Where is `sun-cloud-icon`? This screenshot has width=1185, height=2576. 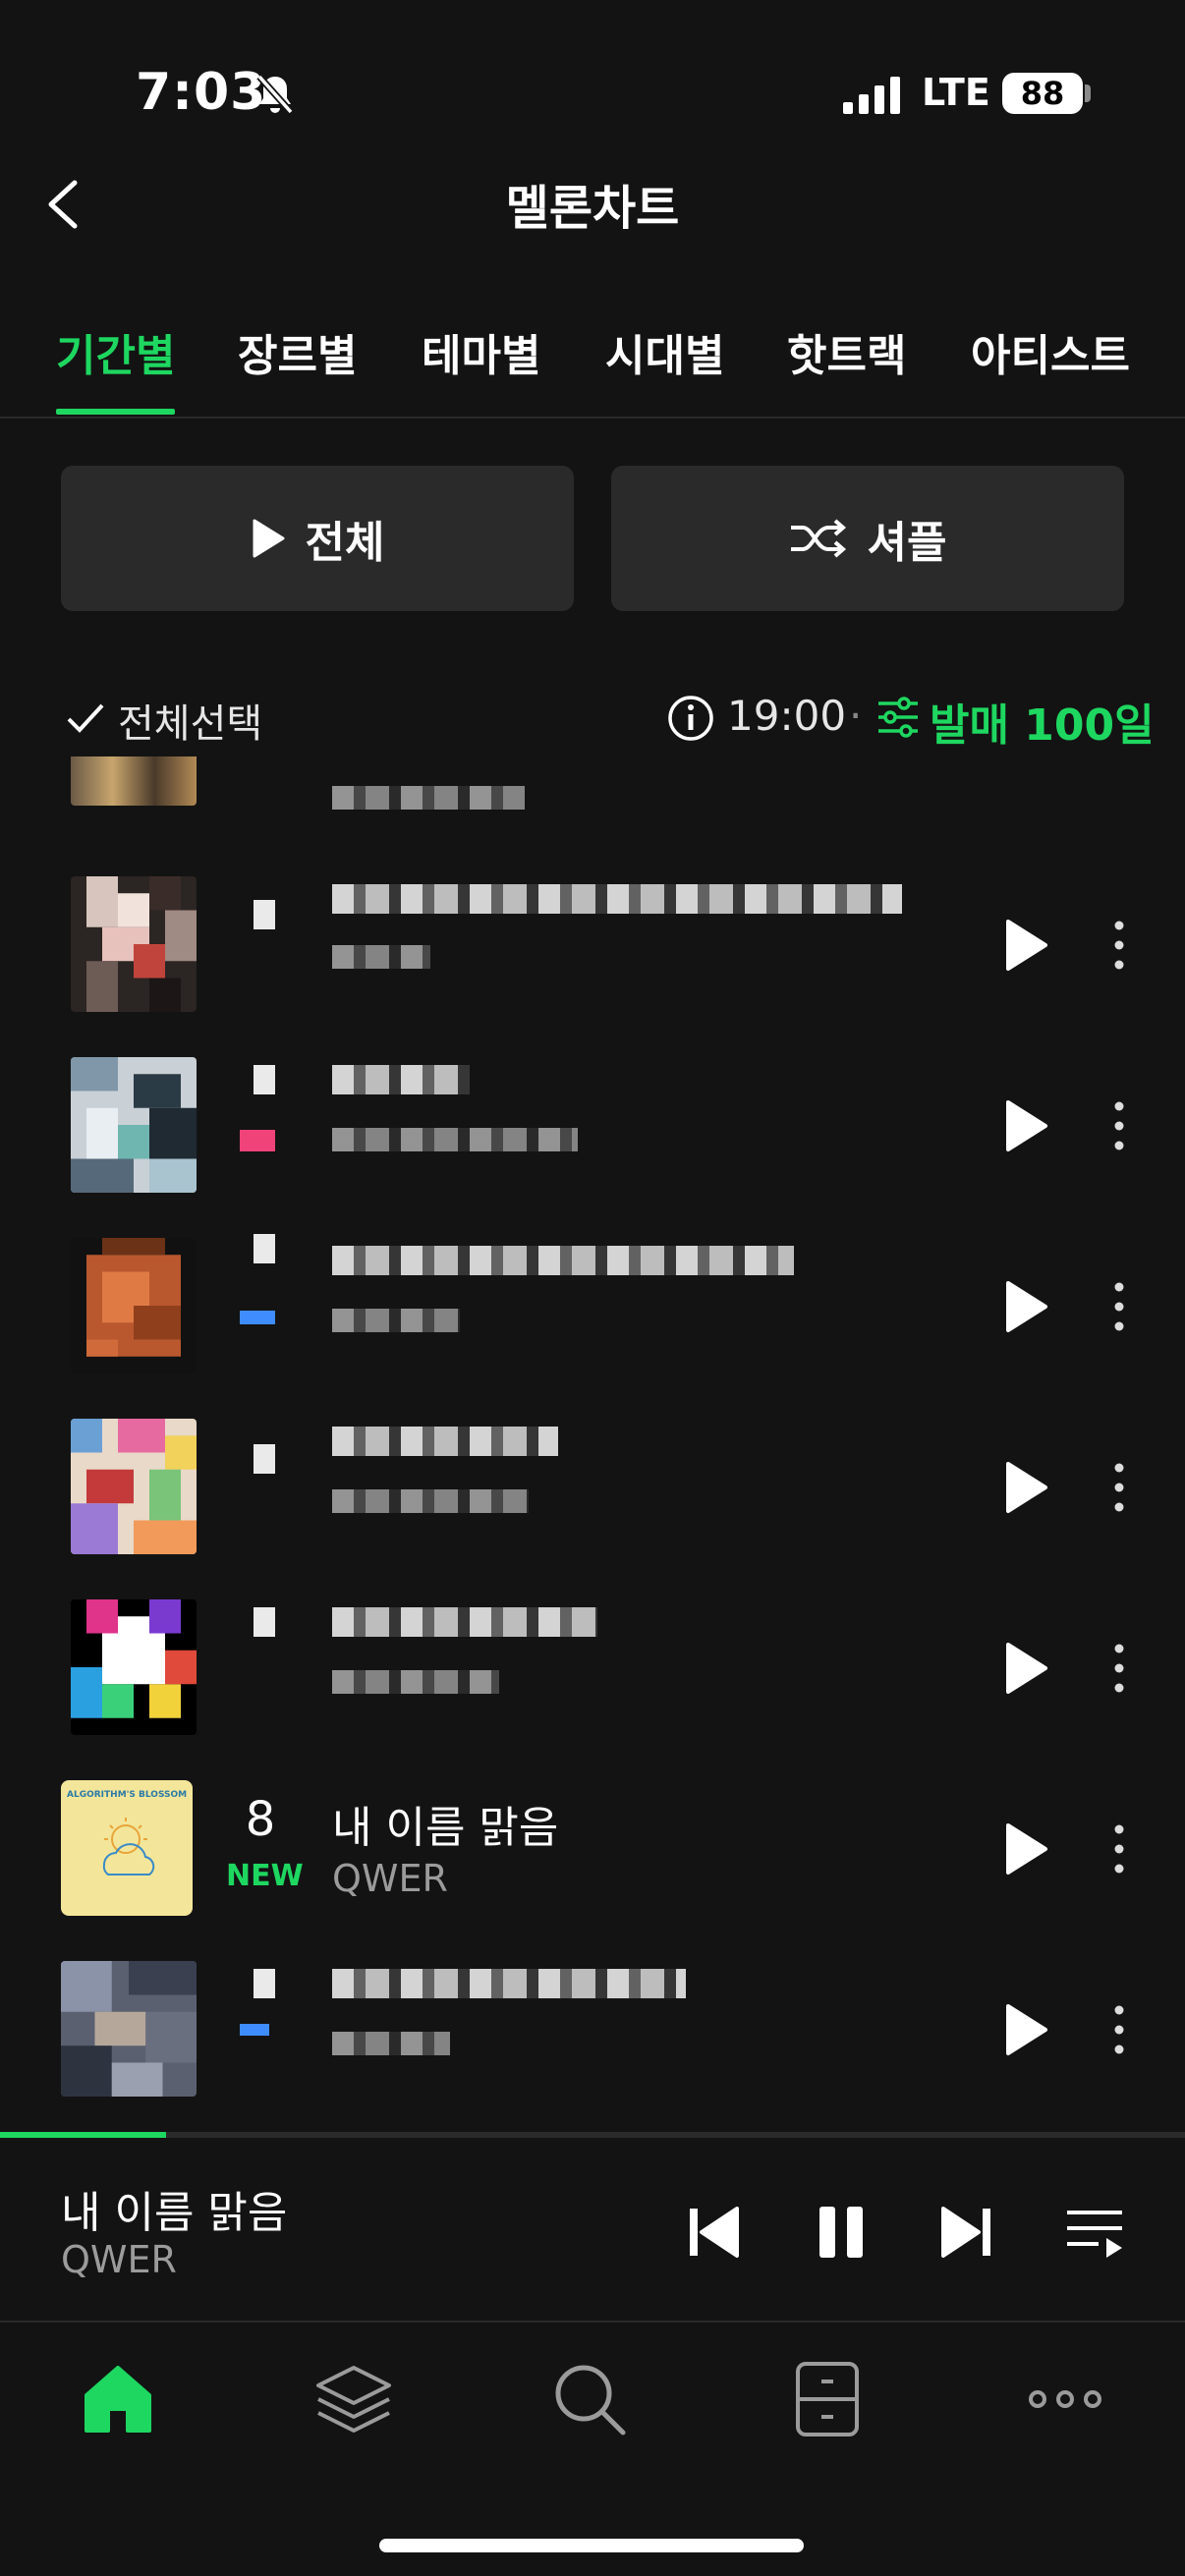 sun-cloud-icon is located at coordinates (129, 1847).